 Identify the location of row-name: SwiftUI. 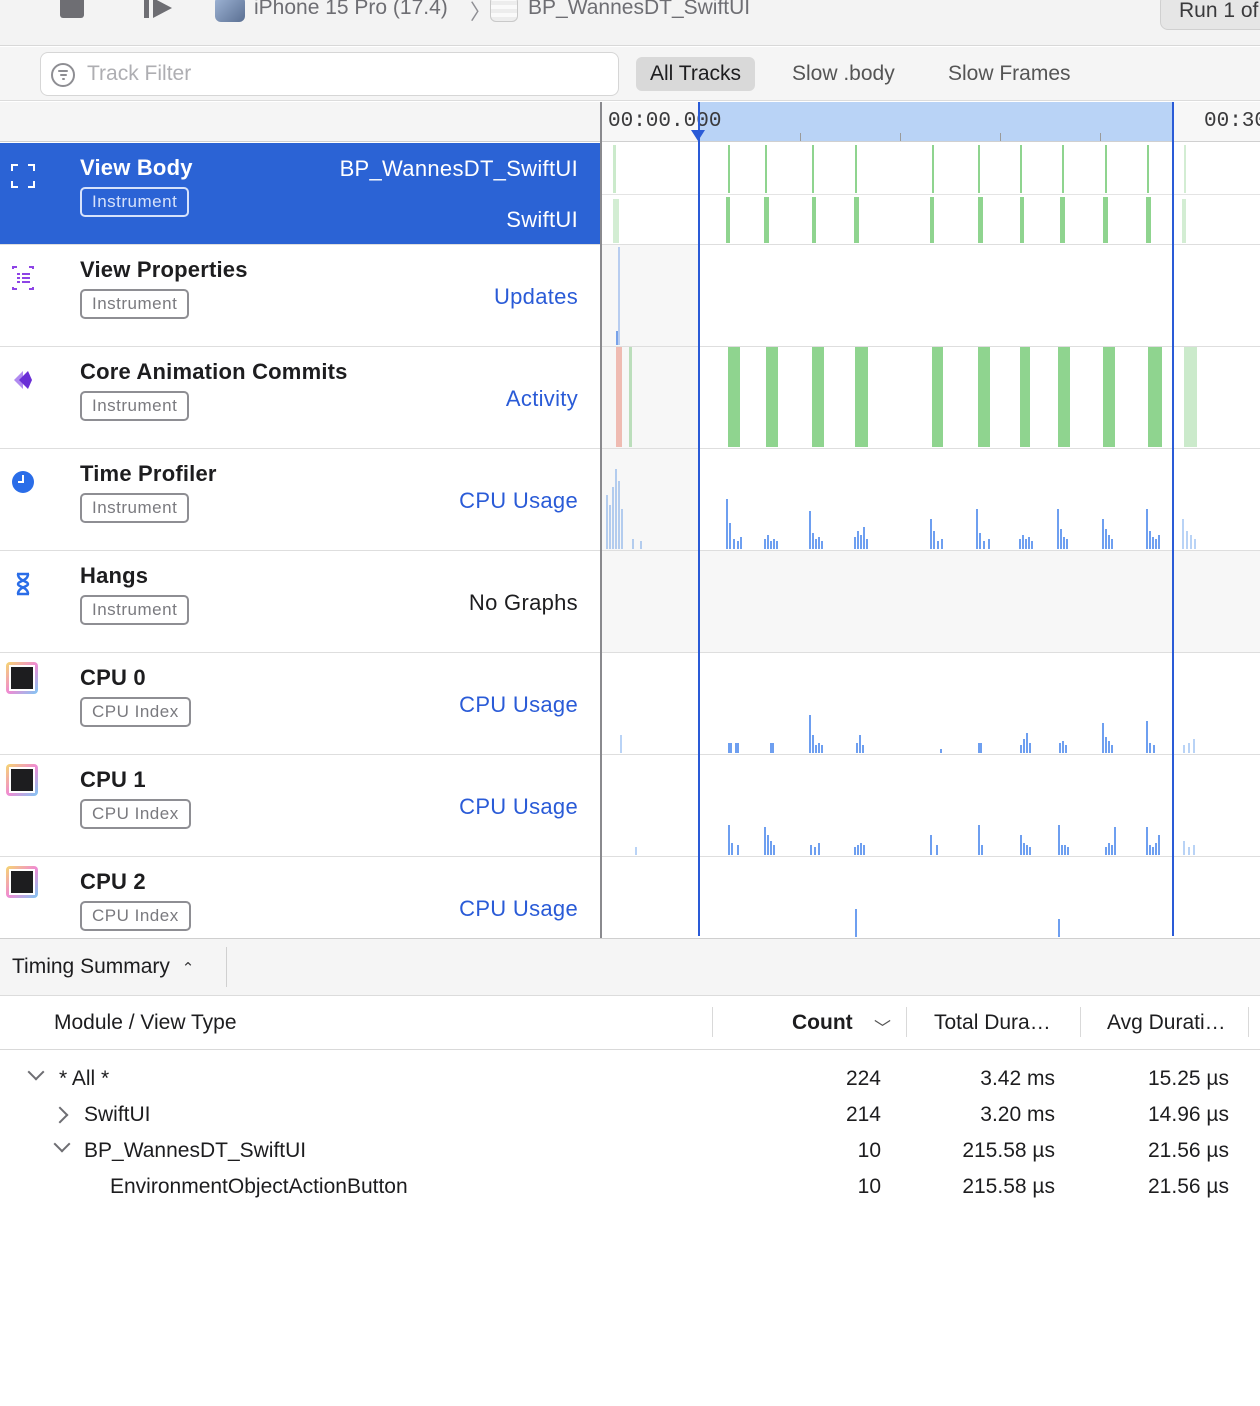
(117, 1114).